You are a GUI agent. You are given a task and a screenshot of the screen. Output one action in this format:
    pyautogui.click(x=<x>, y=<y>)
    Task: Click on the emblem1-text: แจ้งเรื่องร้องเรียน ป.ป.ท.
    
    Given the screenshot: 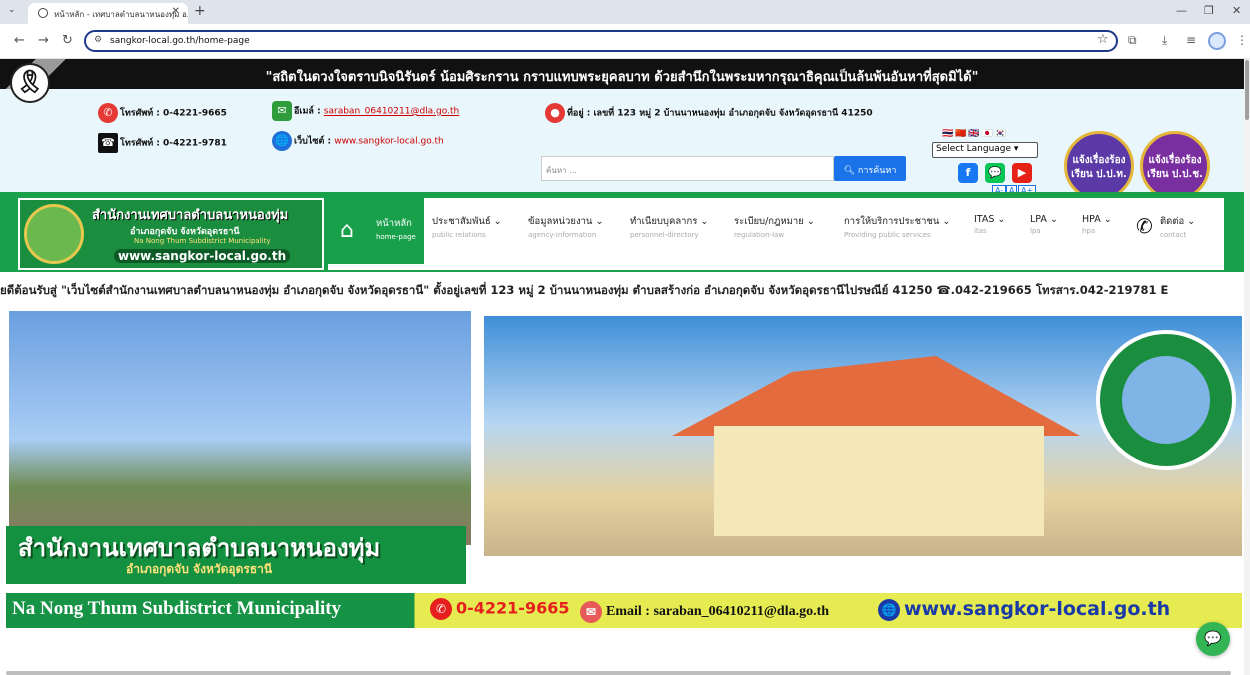 What is the action you would take?
    pyautogui.click(x=1099, y=167)
    